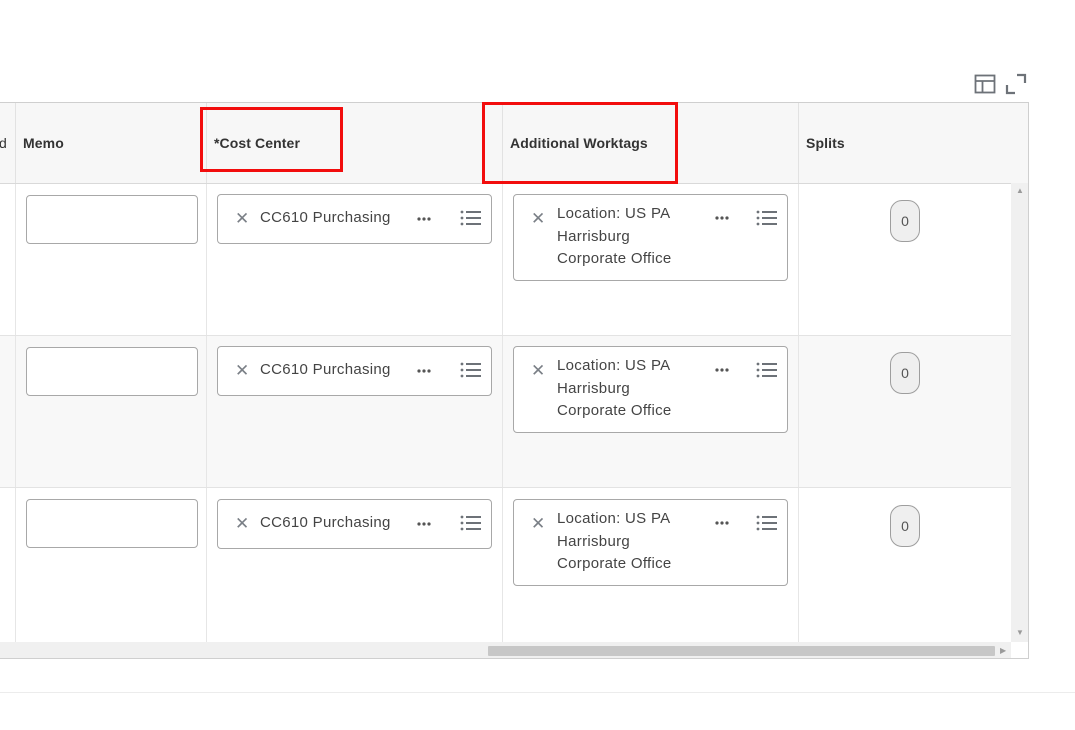 This screenshot has height=730, width=1075. Describe the element at coordinates (8, 143) in the screenshot. I see `column-header-partial: d` at that location.